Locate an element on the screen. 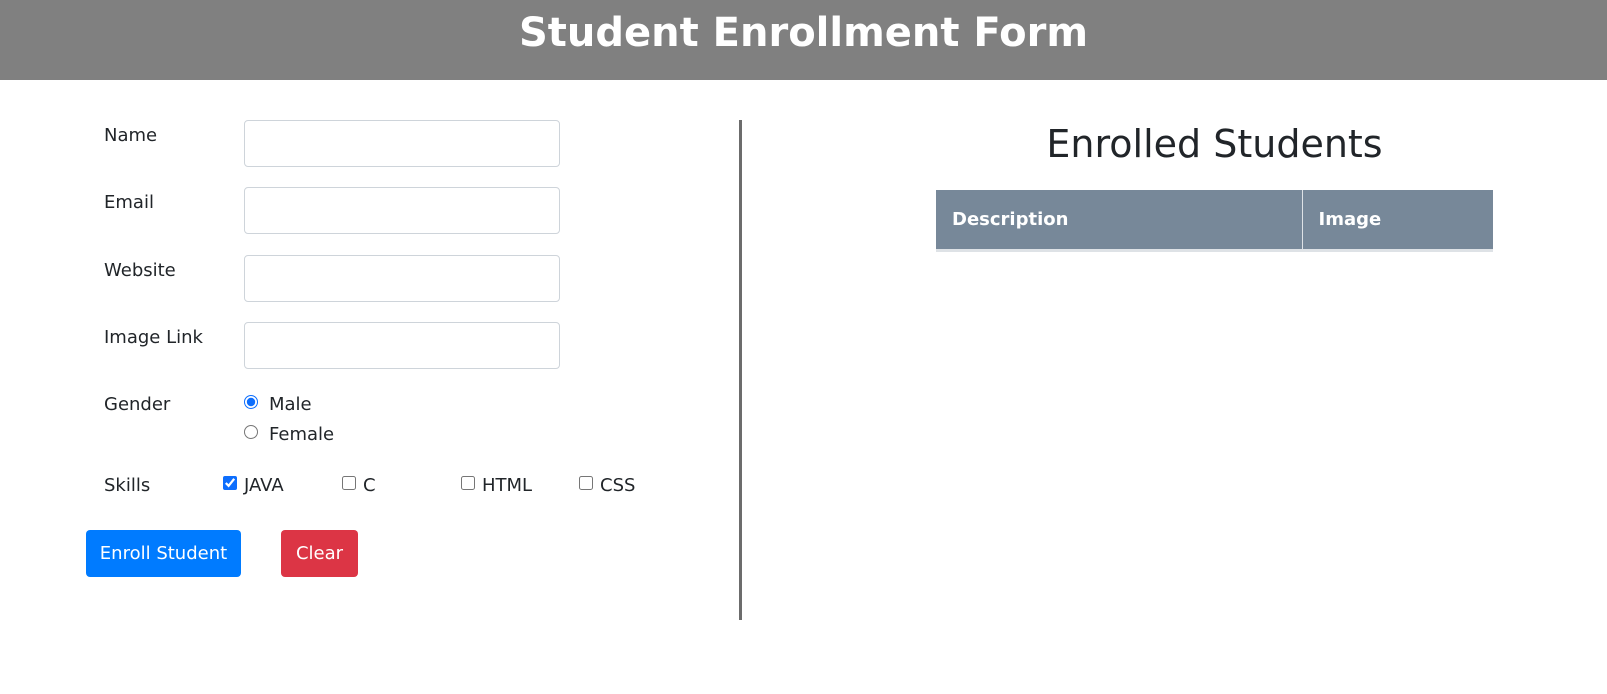  gender-option-male: Male is located at coordinates (278, 405).